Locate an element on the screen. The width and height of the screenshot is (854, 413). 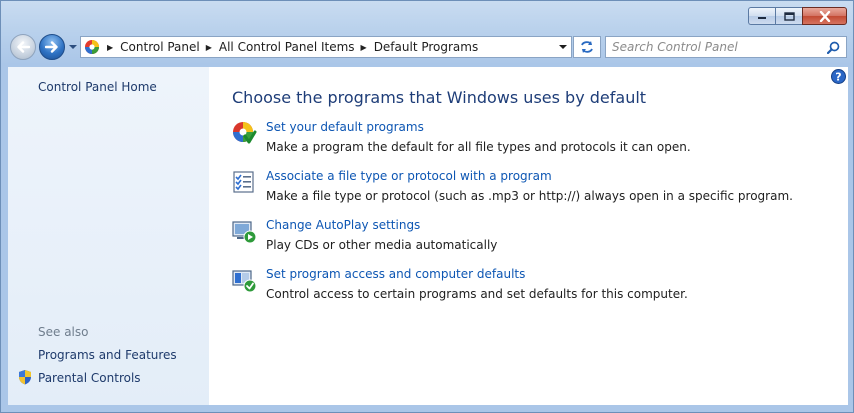
caption-buttons is located at coordinates (797, 16).